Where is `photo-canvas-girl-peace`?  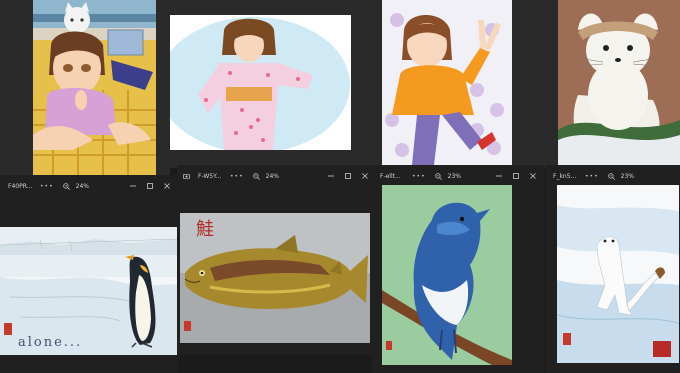 photo-canvas-girl-peace is located at coordinates (447, 82).